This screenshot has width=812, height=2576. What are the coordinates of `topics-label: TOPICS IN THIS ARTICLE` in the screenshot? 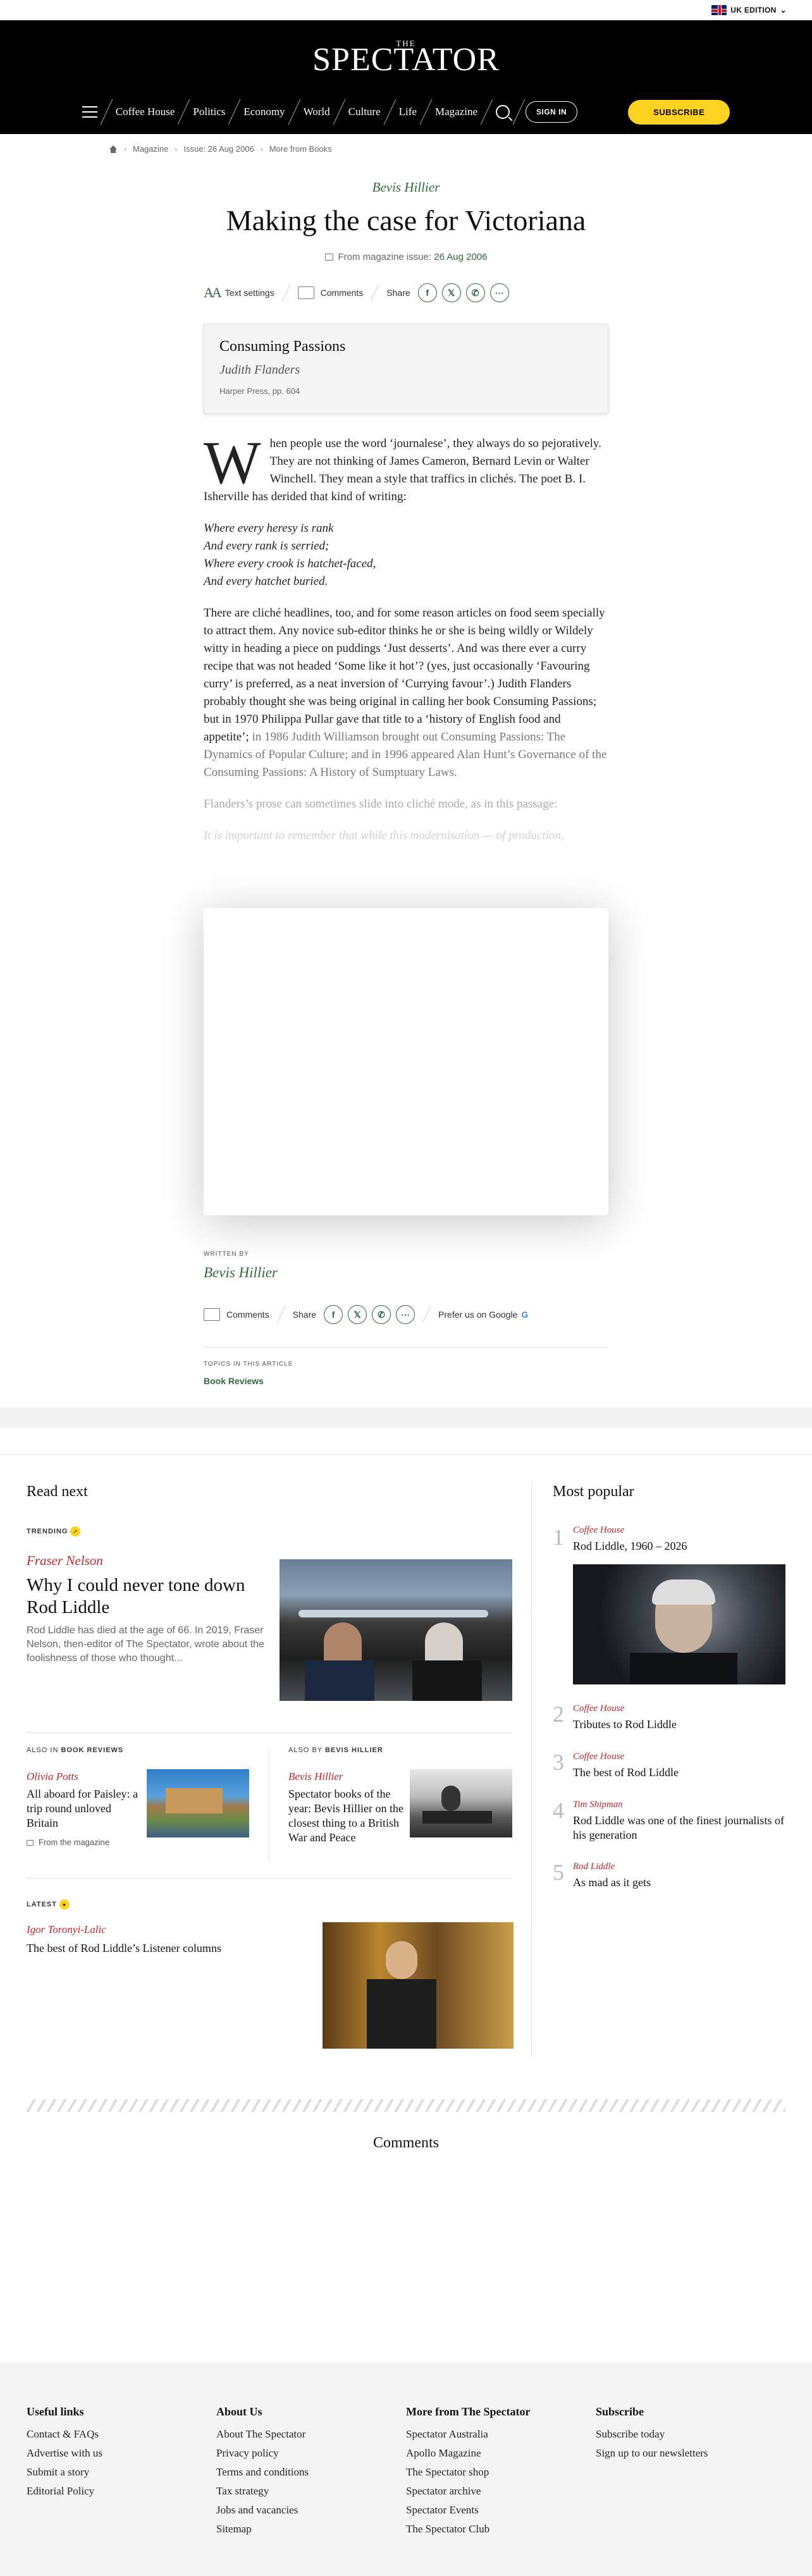 It's located at (248, 1364).